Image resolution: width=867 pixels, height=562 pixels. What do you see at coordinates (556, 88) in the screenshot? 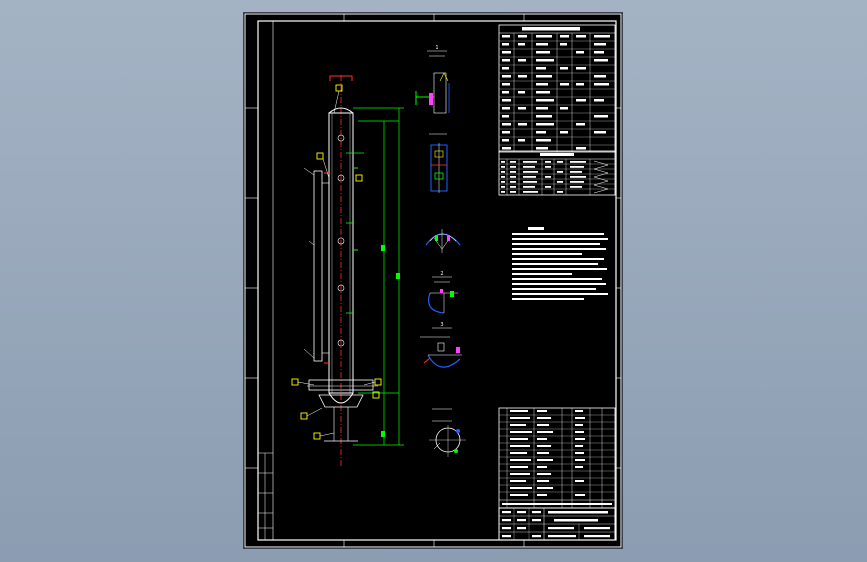
I see `design-table-glyphs` at bounding box center [556, 88].